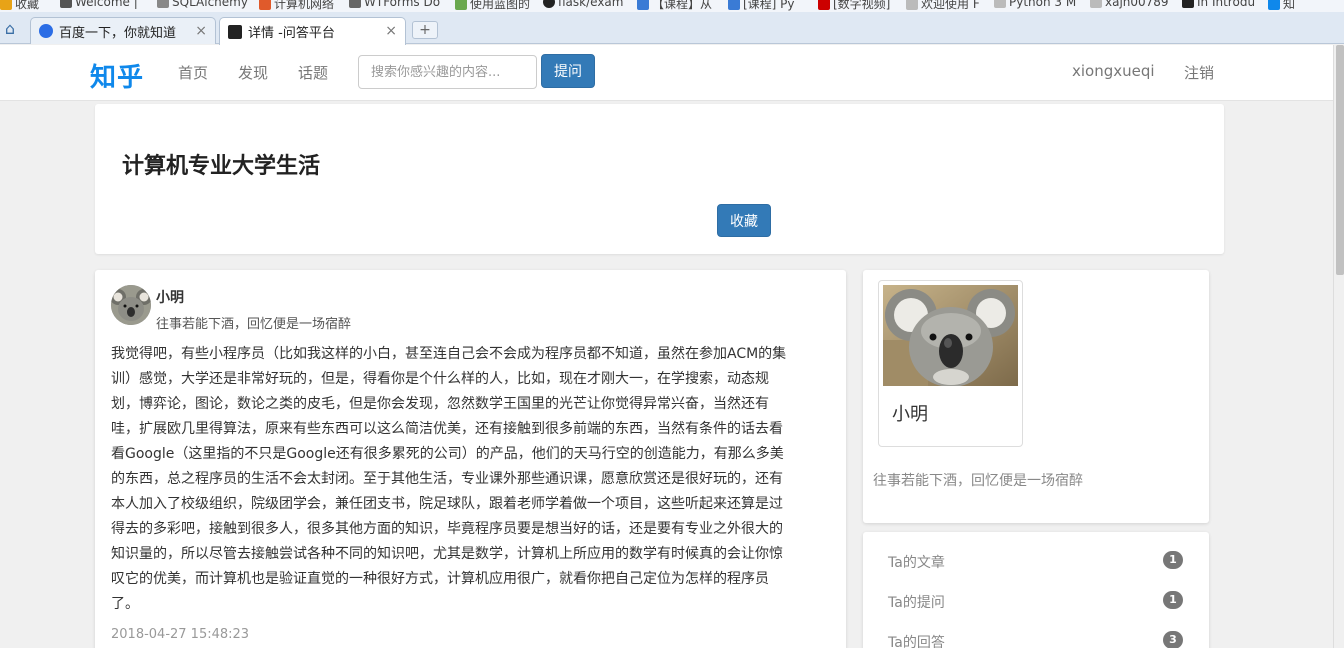 The image size is (1344, 648). I want to click on bookmark-python3: Python 3 M, so click(1035, 4).